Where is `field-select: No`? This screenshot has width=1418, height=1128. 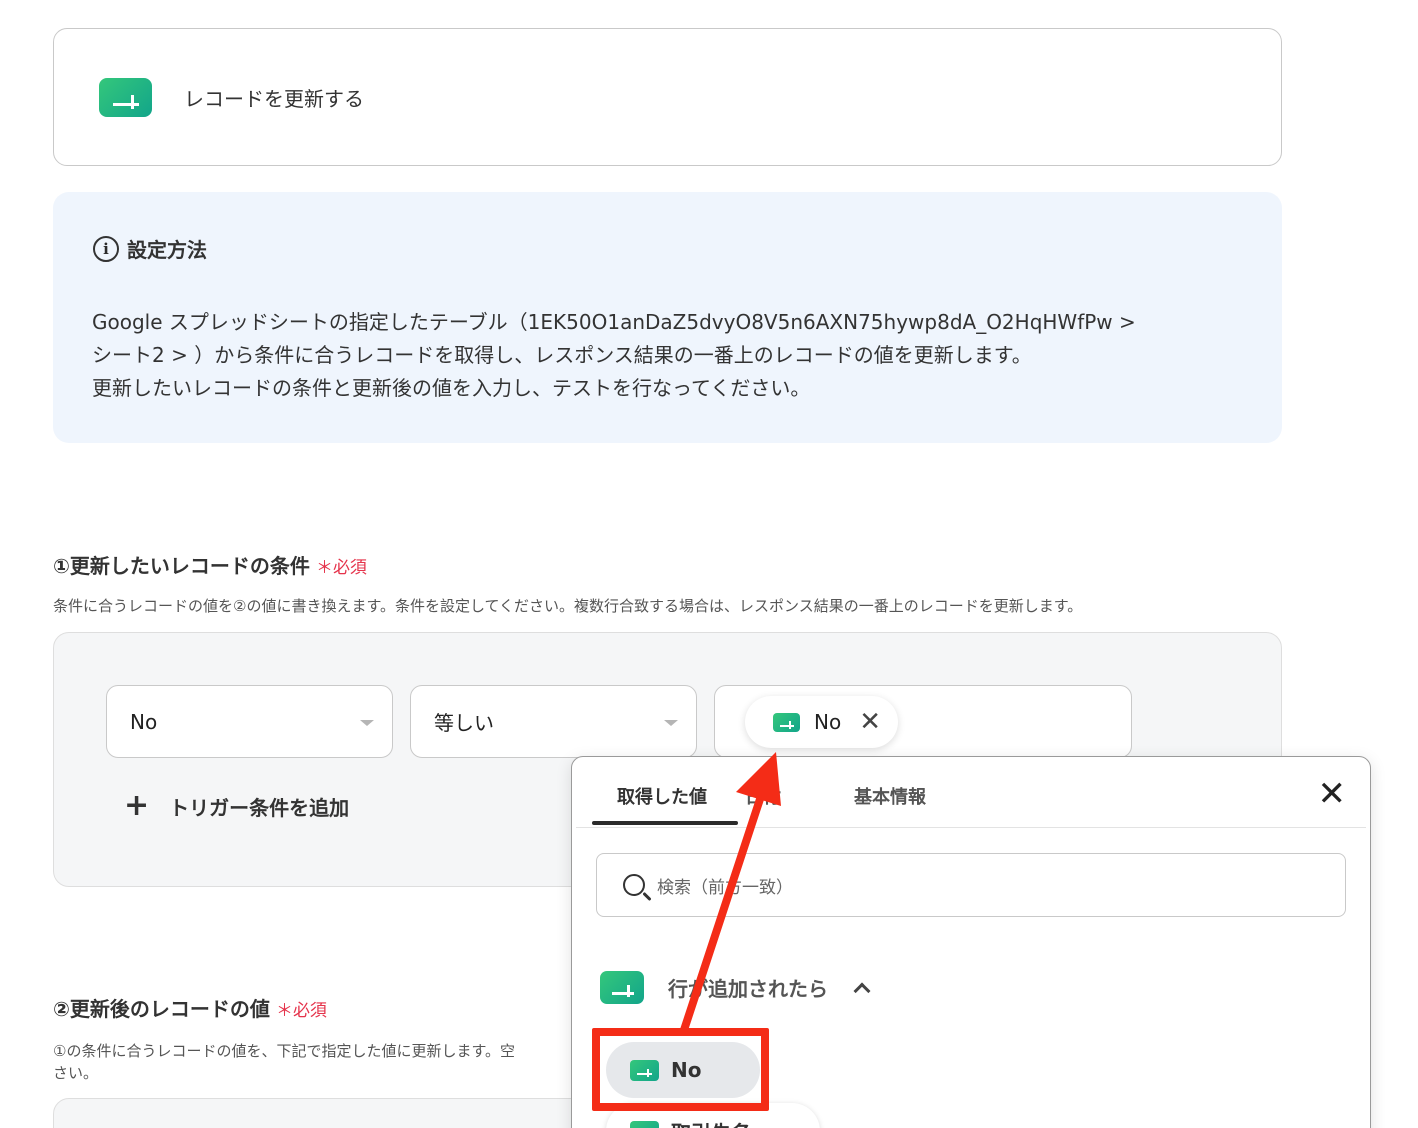 field-select: No is located at coordinates (249, 721).